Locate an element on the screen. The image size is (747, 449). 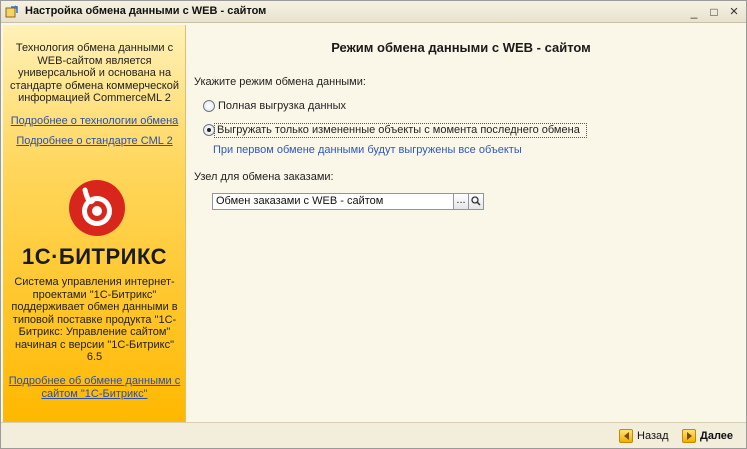
close-button: × is located at coordinates (734, 12).